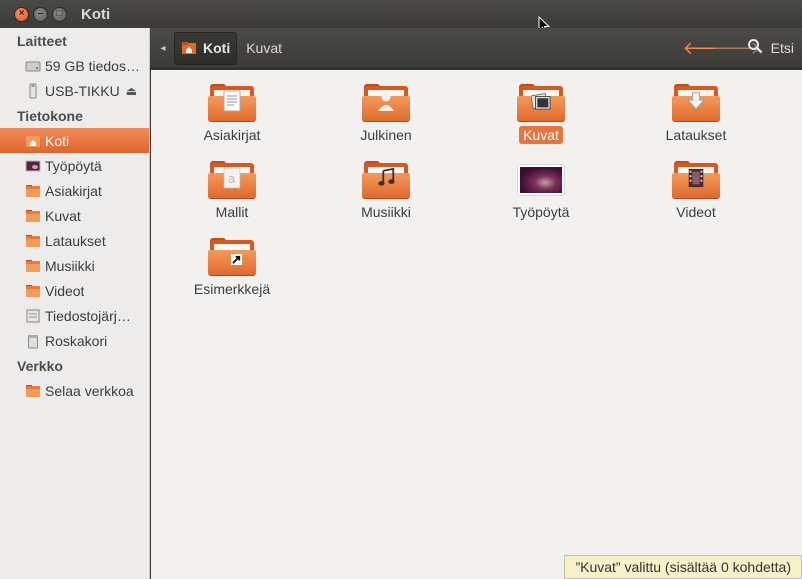 Image resolution: width=802 pixels, height=579 pixels. I want to click on desktop-folder-icon, so click(541, 180).